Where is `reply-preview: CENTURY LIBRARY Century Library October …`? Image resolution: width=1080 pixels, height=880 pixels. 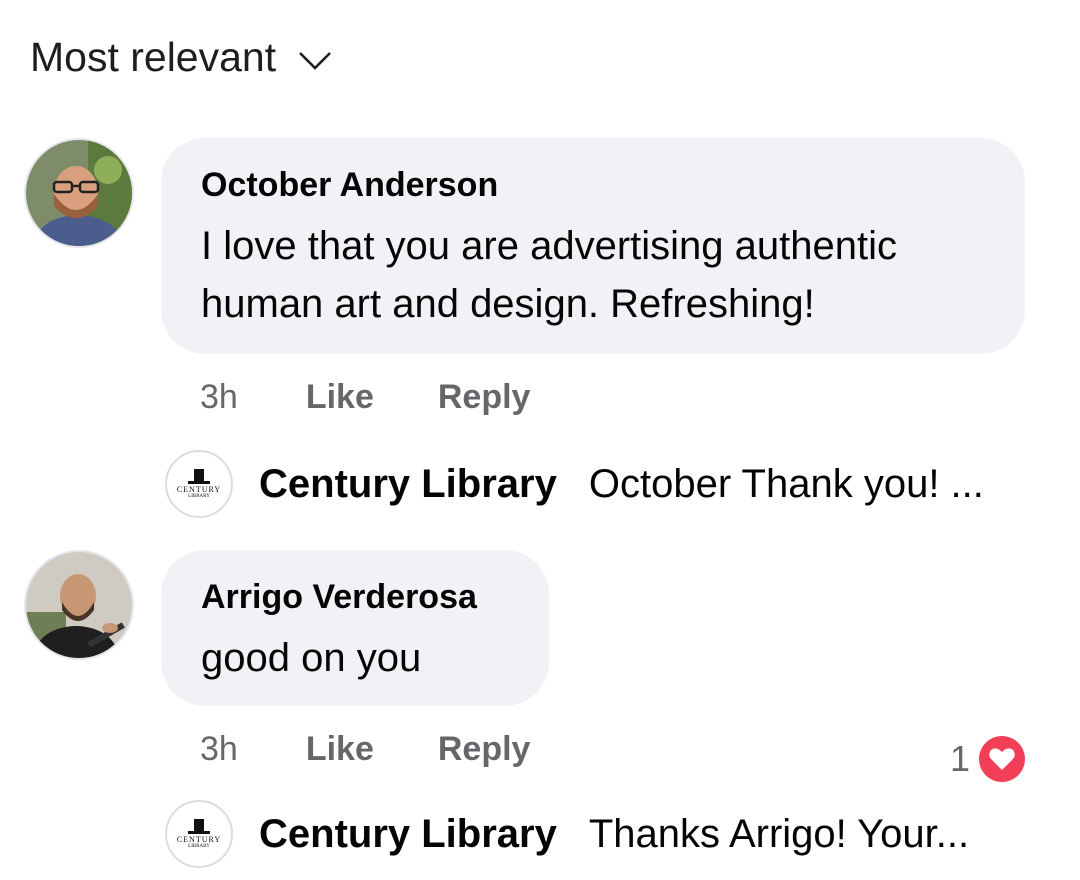 reply-preview: CENTURY LIBRARY Century Library October … is located at coordinates (574, 484).